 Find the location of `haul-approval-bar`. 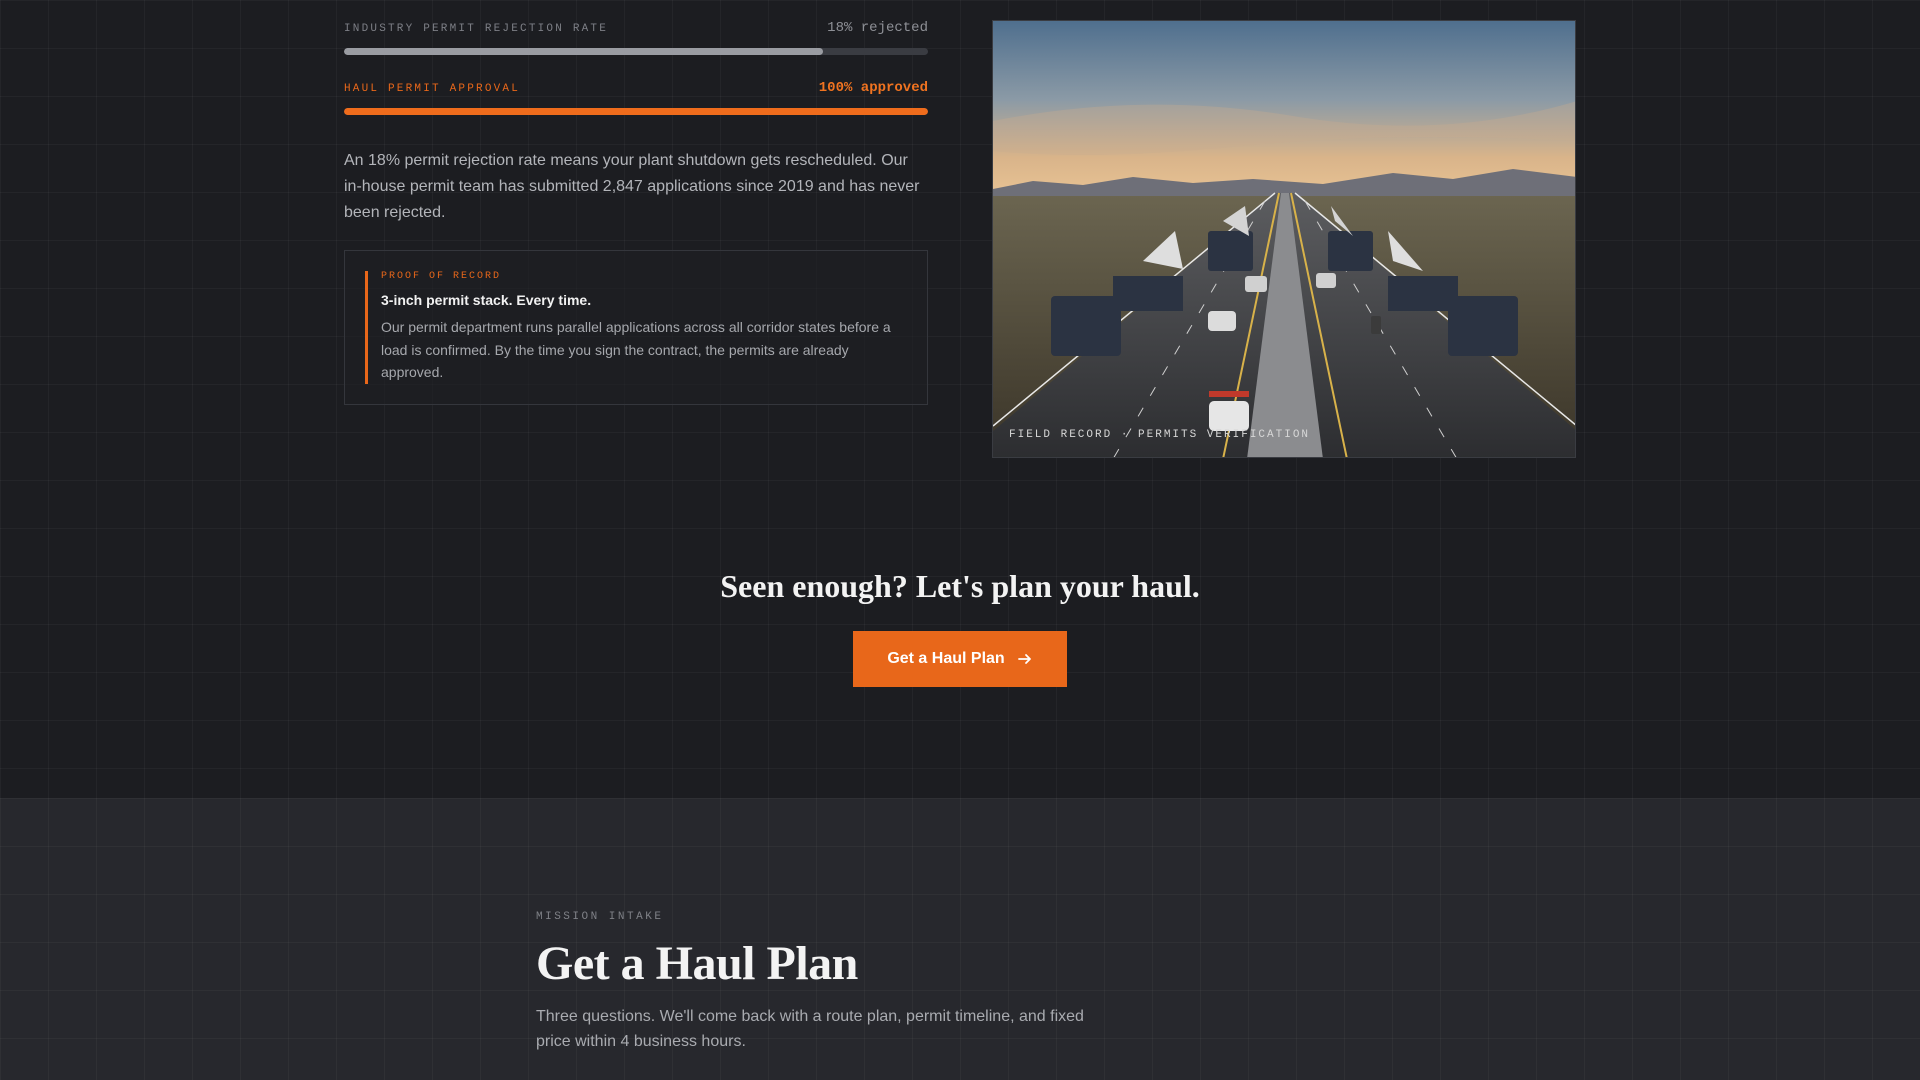

haul-approval-bar is located at coordinates (636, 111).